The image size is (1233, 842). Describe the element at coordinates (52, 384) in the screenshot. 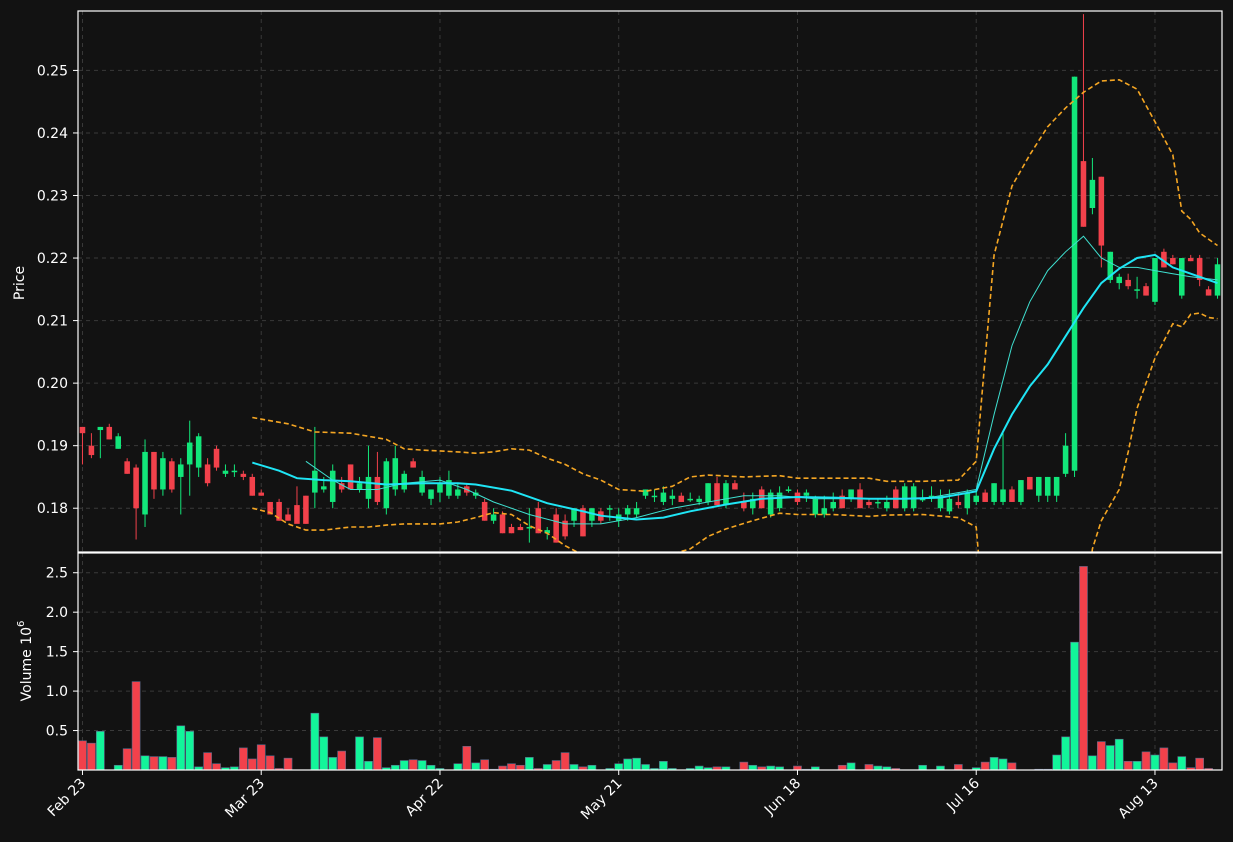

I see `price-tick-label: 0.20` at that location.